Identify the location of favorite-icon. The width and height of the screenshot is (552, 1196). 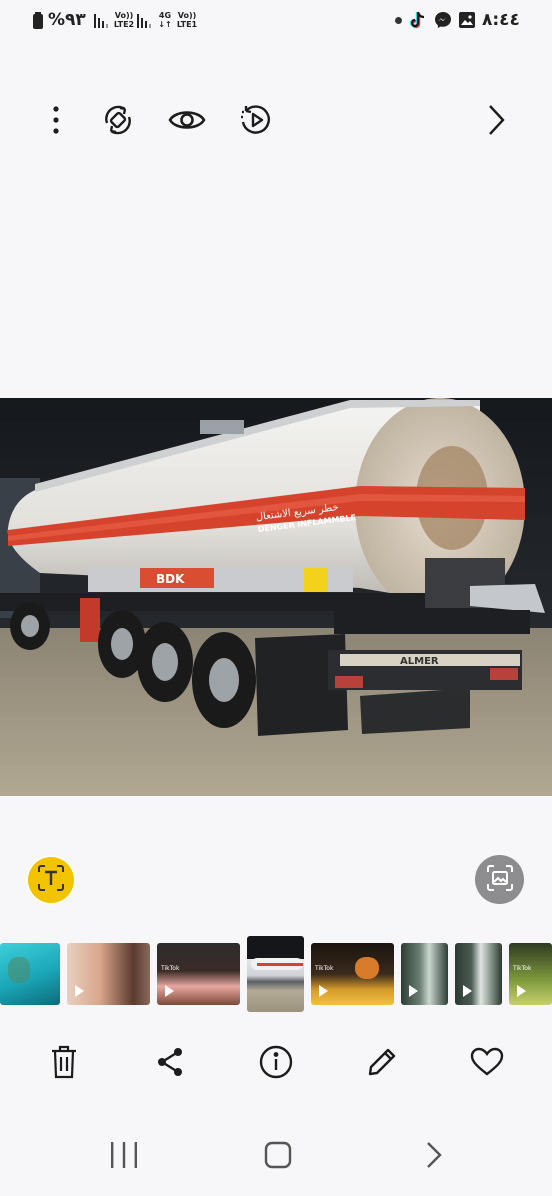
(487, 1064).